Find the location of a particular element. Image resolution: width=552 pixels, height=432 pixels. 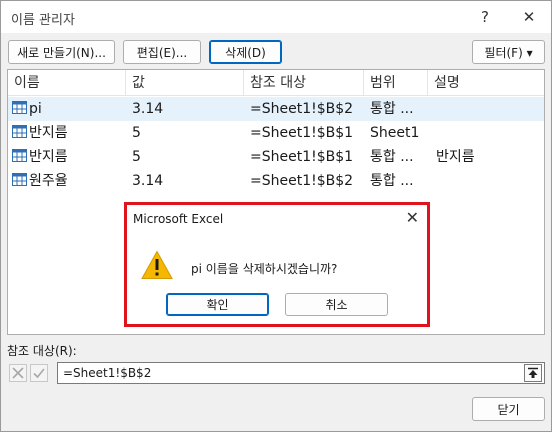

filter-button: 필터(F) ▾ is located at coordinates (508, 52).